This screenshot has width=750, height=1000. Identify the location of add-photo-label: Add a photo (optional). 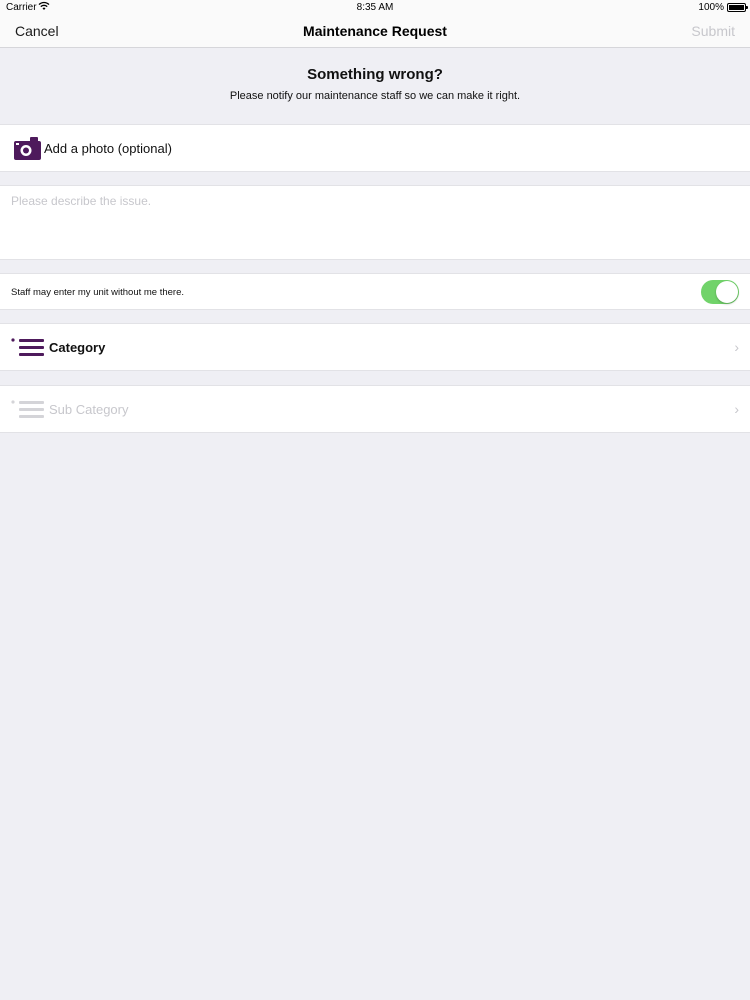
(108, 148).